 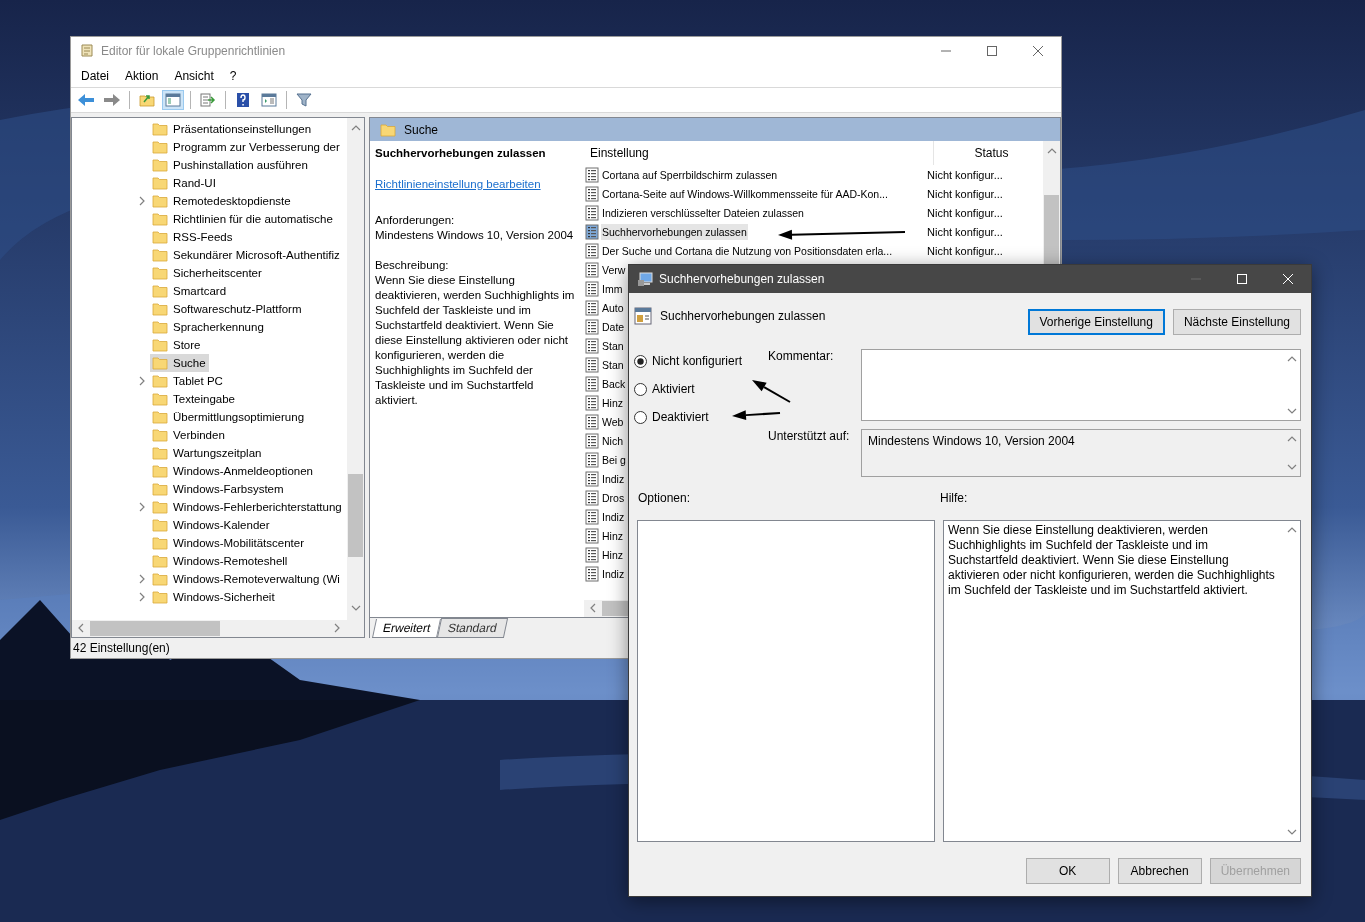 What do you see at coordinates (142, 76) in the screenshot?
I see `menu-item: Aktion` at bounding box center [142, 76].